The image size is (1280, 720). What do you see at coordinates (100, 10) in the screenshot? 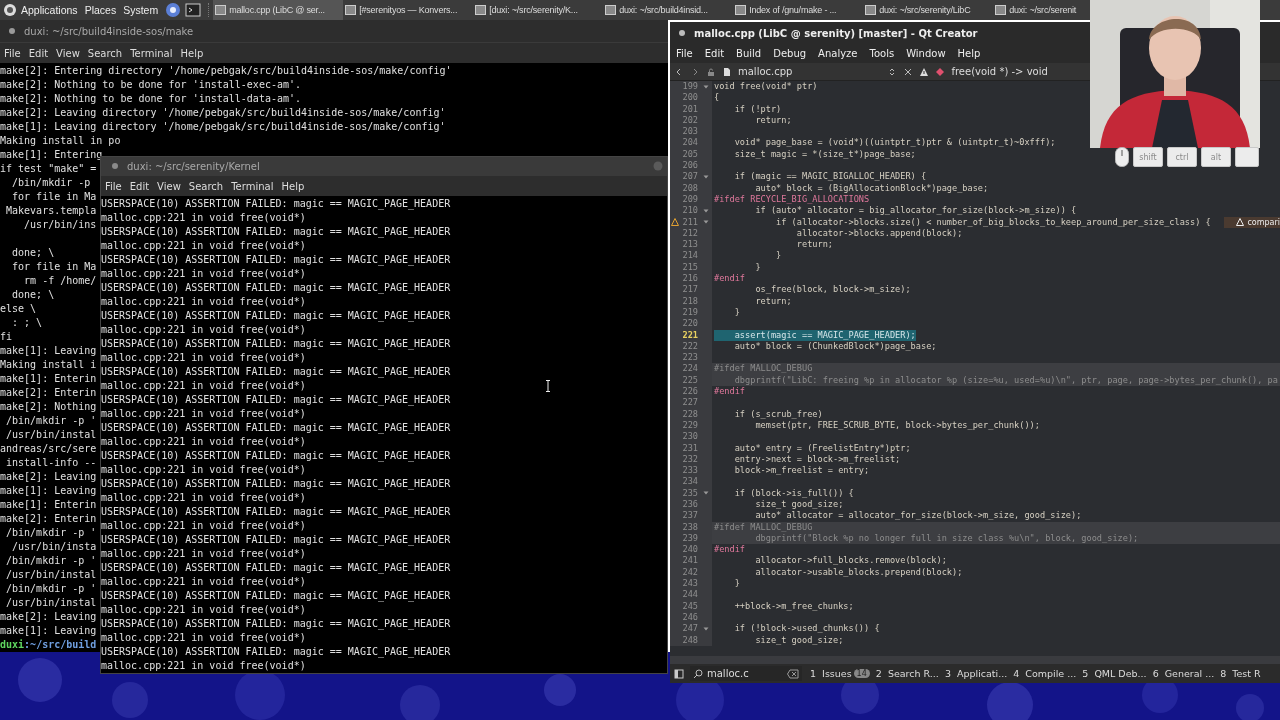
I see `panel-menu: Places` at bounding box center [100, 10].